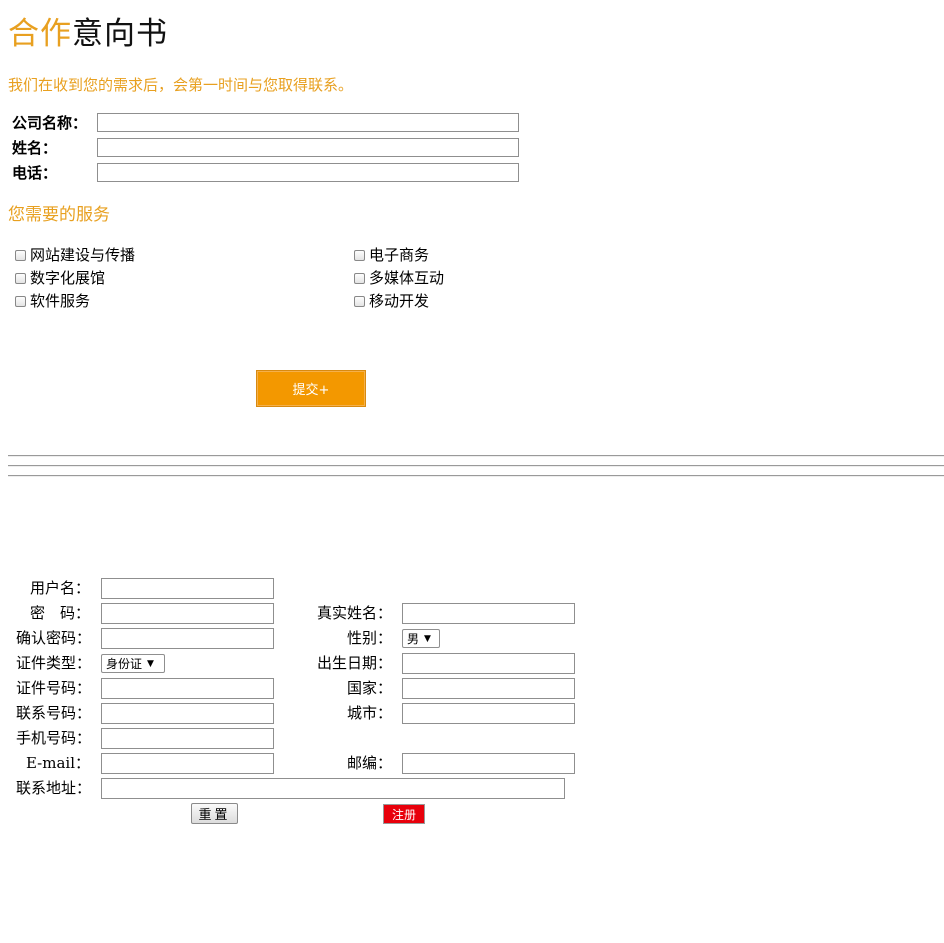 The image size is (944, 943). I want to click on service-option-software: 软件服务, so click(52, 301).